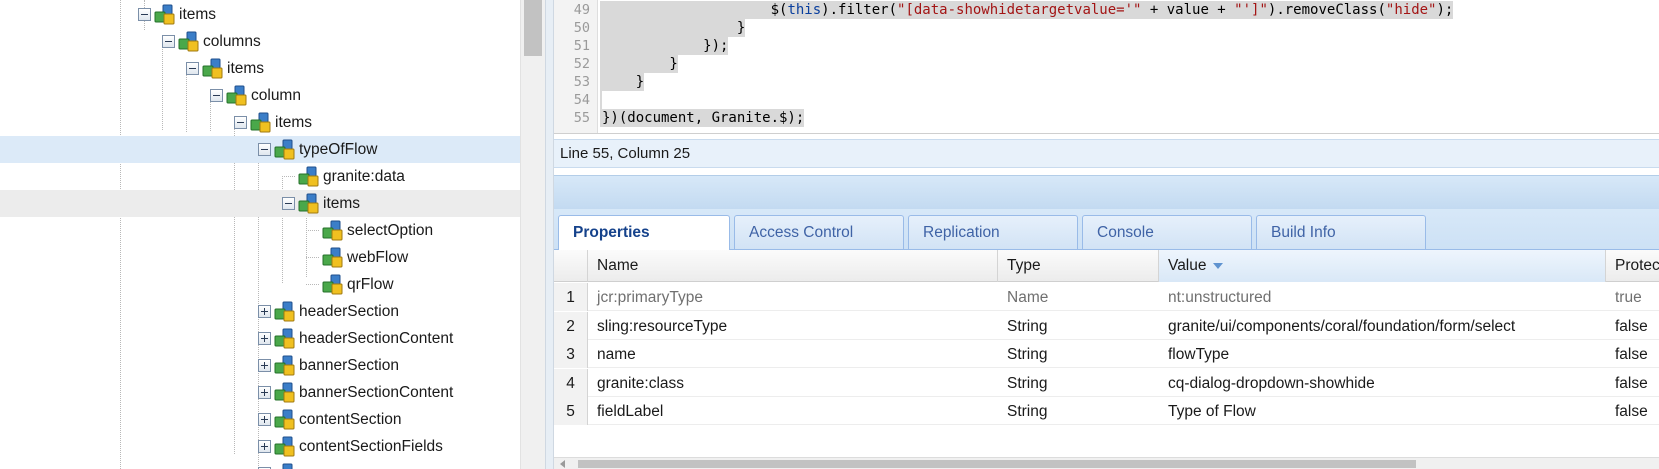  I want to click on column-header-name: Name, so click(793, 266).